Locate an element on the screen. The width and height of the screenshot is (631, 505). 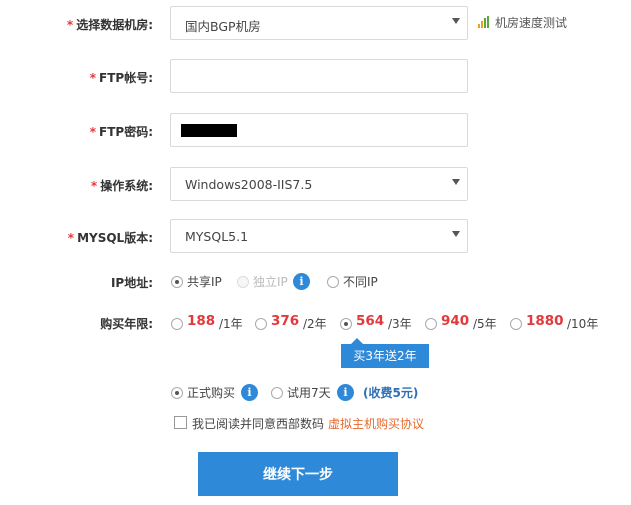
ftp-password-label: * FTP密码: is located at coordinates (121, 132).